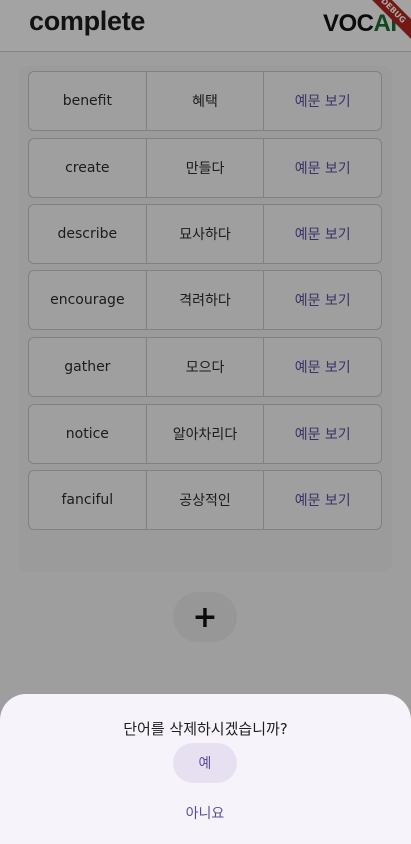 The height and width of the screenshot is (844, 411). What do you see at coordinates (205, 729) in the screenshot?
I see `delete-confirm-message: 단어를 삭제하시겠습니까?` at bounding box center [205, 729].